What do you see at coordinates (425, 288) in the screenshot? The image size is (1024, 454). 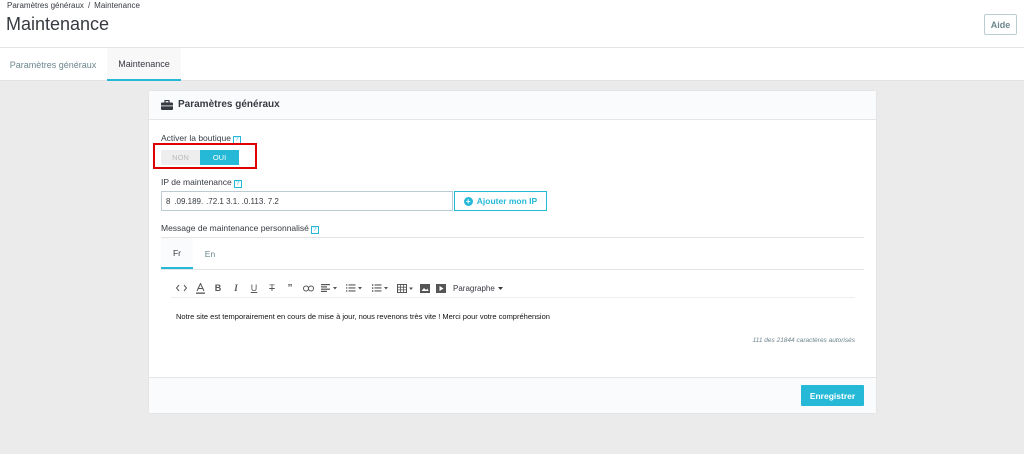 I see `image-icon` at bounding box center [425, 288].